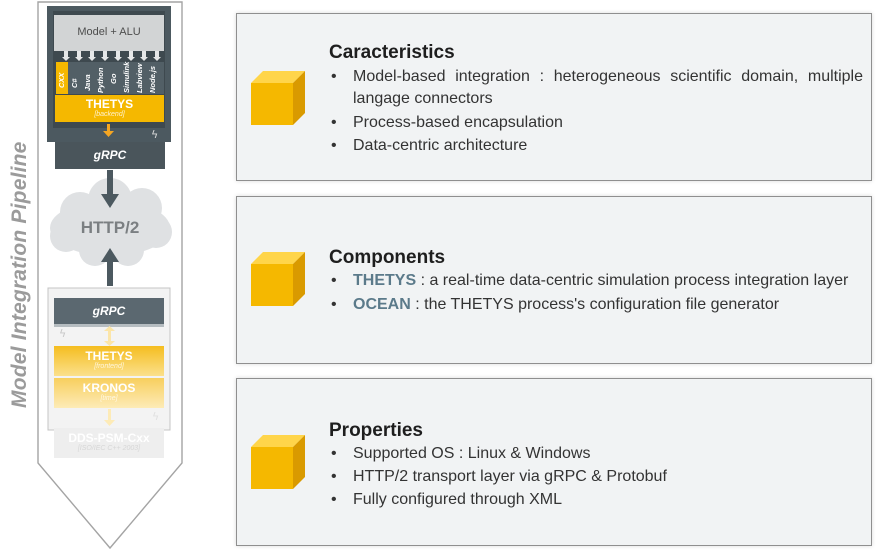 This screenshot has height=552, width=877. I want to click on dds-label: DDS-PSM-Cxx, so click(109, 438).